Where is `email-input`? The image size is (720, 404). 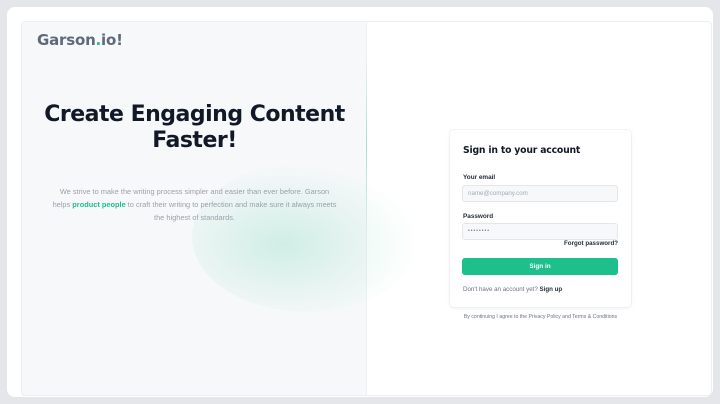 email-input is located at coordinates (540, 193).